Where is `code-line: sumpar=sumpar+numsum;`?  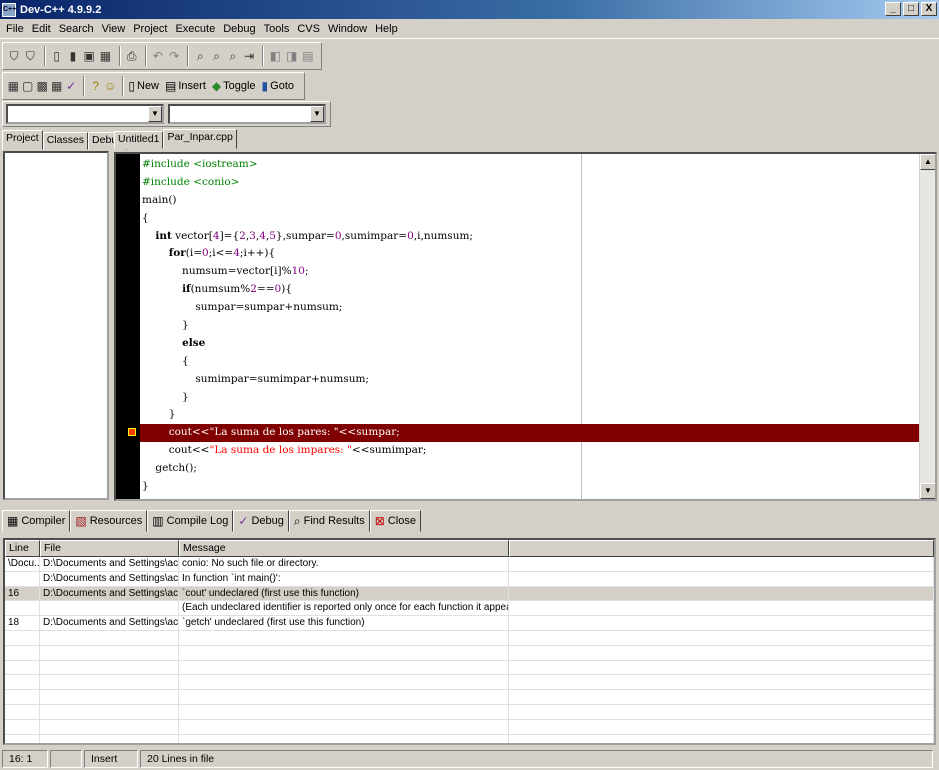 code-line: sumpar=sumpar+numsum; is located at coordinates (529, 308).